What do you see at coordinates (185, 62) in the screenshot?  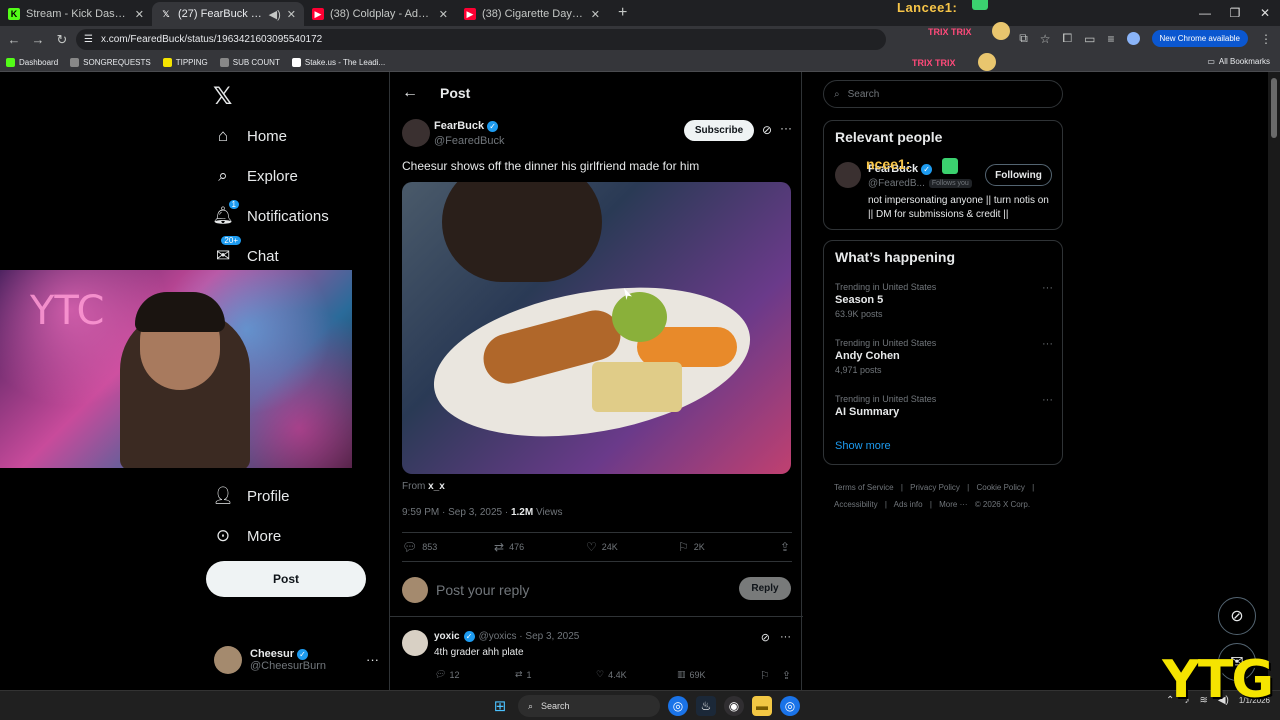 I see `bookmark-tipping: TIPPING` at bounding box center [185, 62].